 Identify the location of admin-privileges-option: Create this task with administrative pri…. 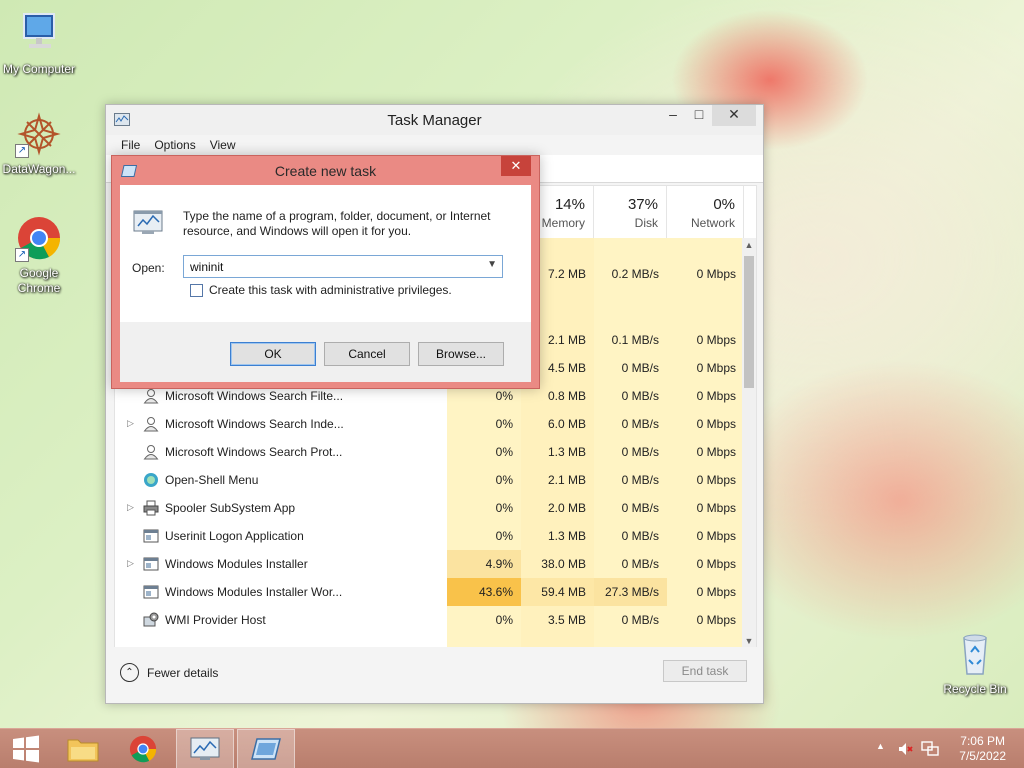
(321, 290).